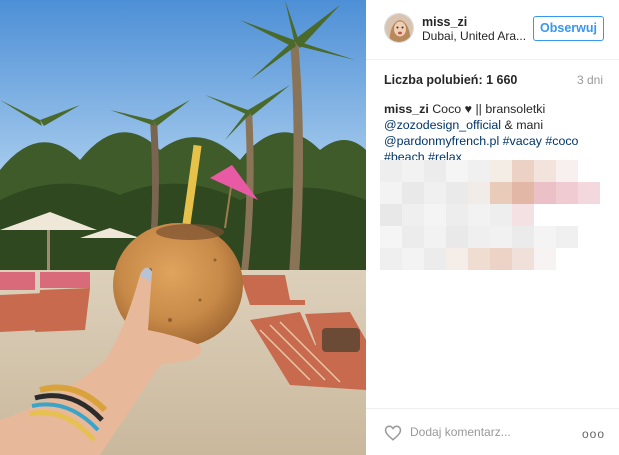  I want to click on likes-count: Liczba polubień: 1 660, so click(450, 80).